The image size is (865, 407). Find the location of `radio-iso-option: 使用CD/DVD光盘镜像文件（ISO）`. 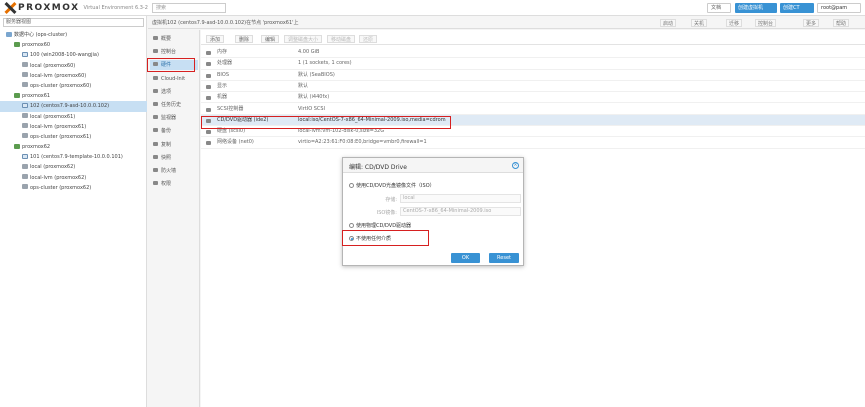

radio-iso-option: 使用CD/DVD光盘镜像文件（ISO） is located at coordinates (392, 185).